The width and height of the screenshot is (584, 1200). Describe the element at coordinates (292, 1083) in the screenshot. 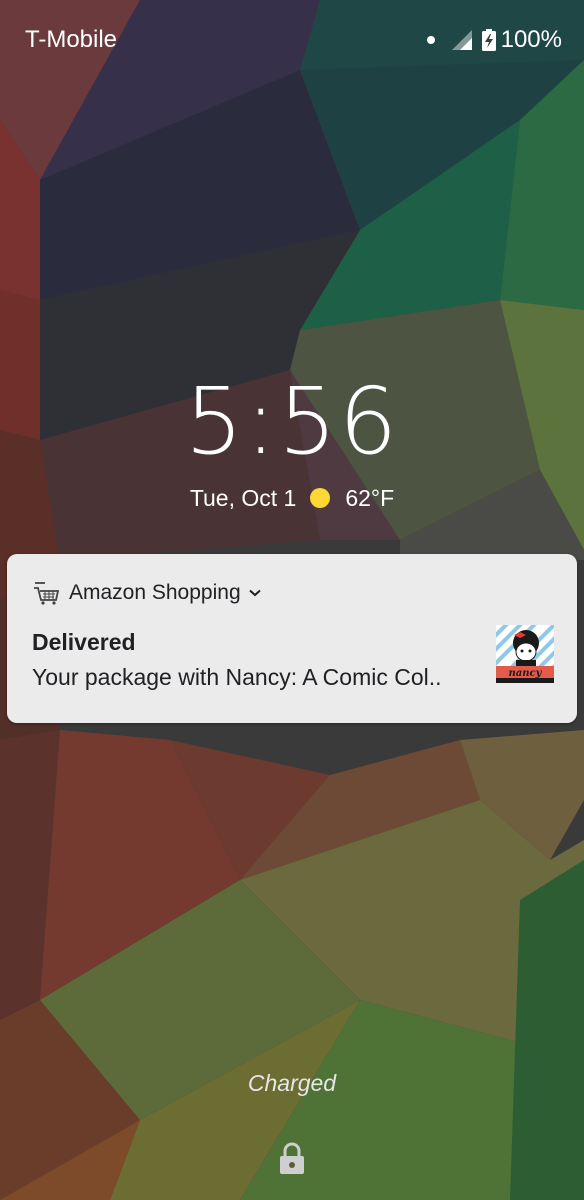

I see `charging-status: Charged` at that location.